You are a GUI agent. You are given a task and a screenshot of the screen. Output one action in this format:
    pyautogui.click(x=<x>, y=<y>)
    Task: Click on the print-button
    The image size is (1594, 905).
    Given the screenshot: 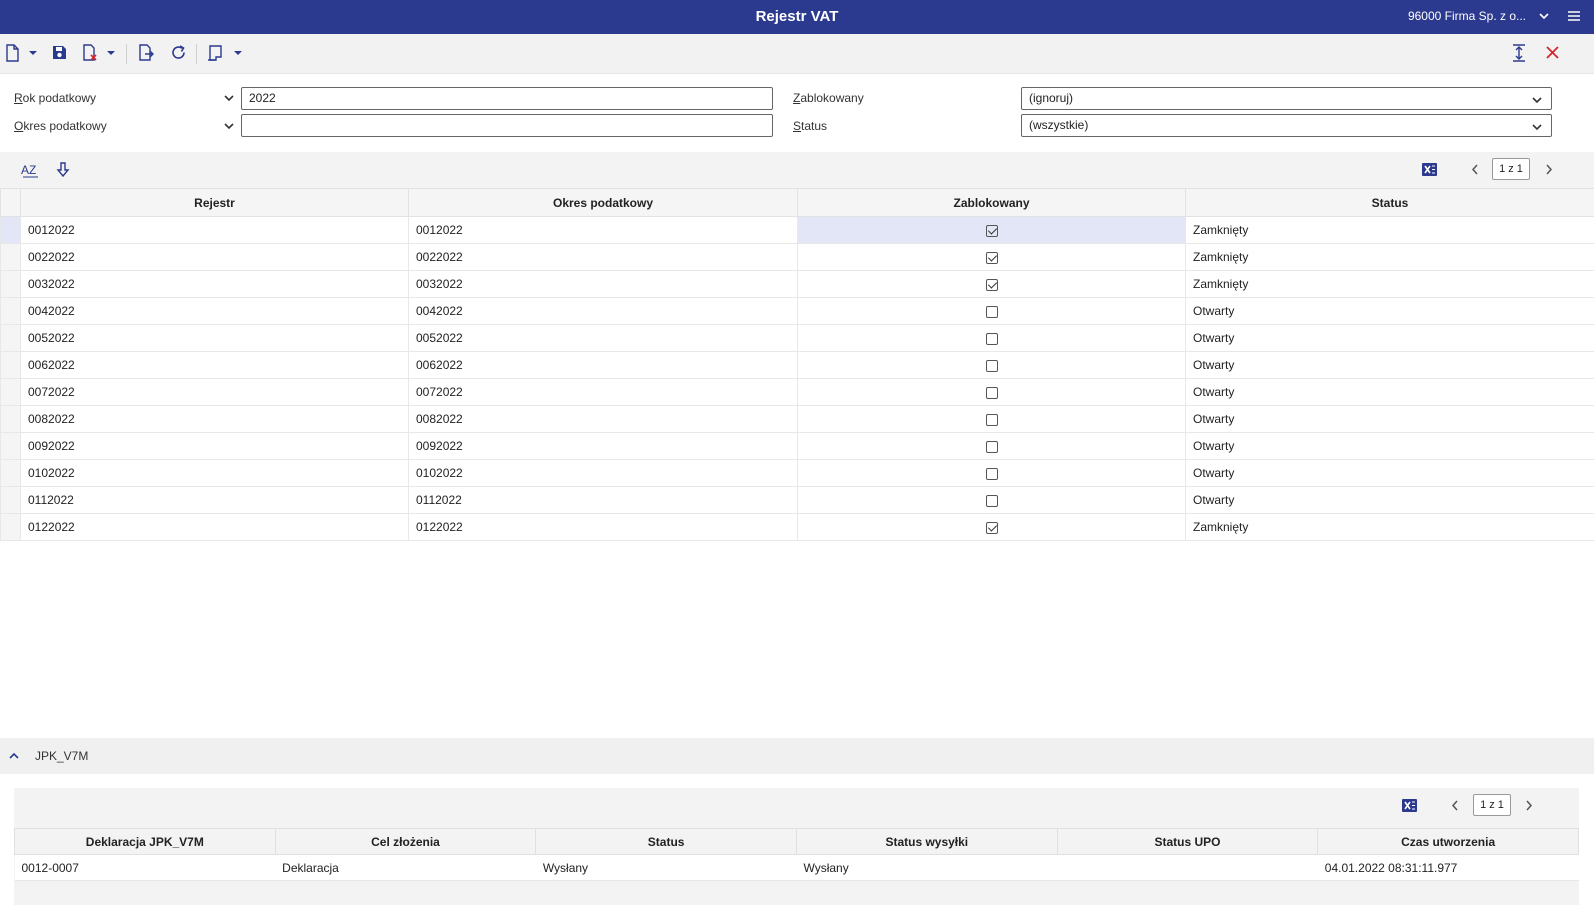 What is the action you would take?
    pyautogui.click(x=215, y=54)
    